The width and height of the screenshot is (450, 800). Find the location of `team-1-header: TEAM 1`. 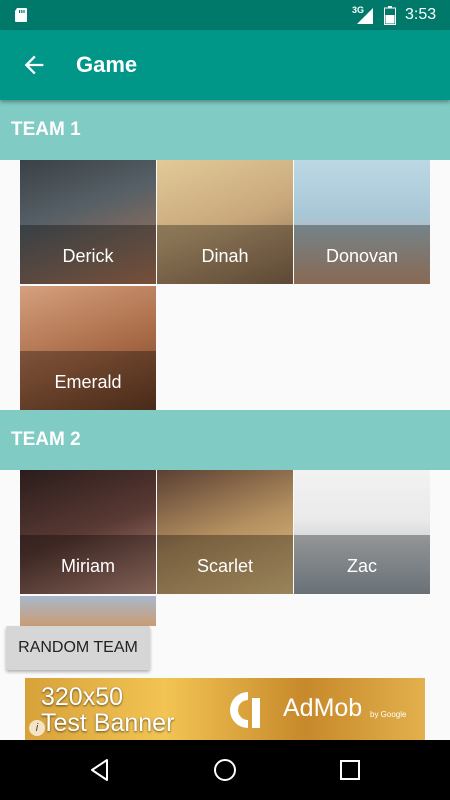

team-1-header: TEAM 1 is located at coordinates (225, 130).